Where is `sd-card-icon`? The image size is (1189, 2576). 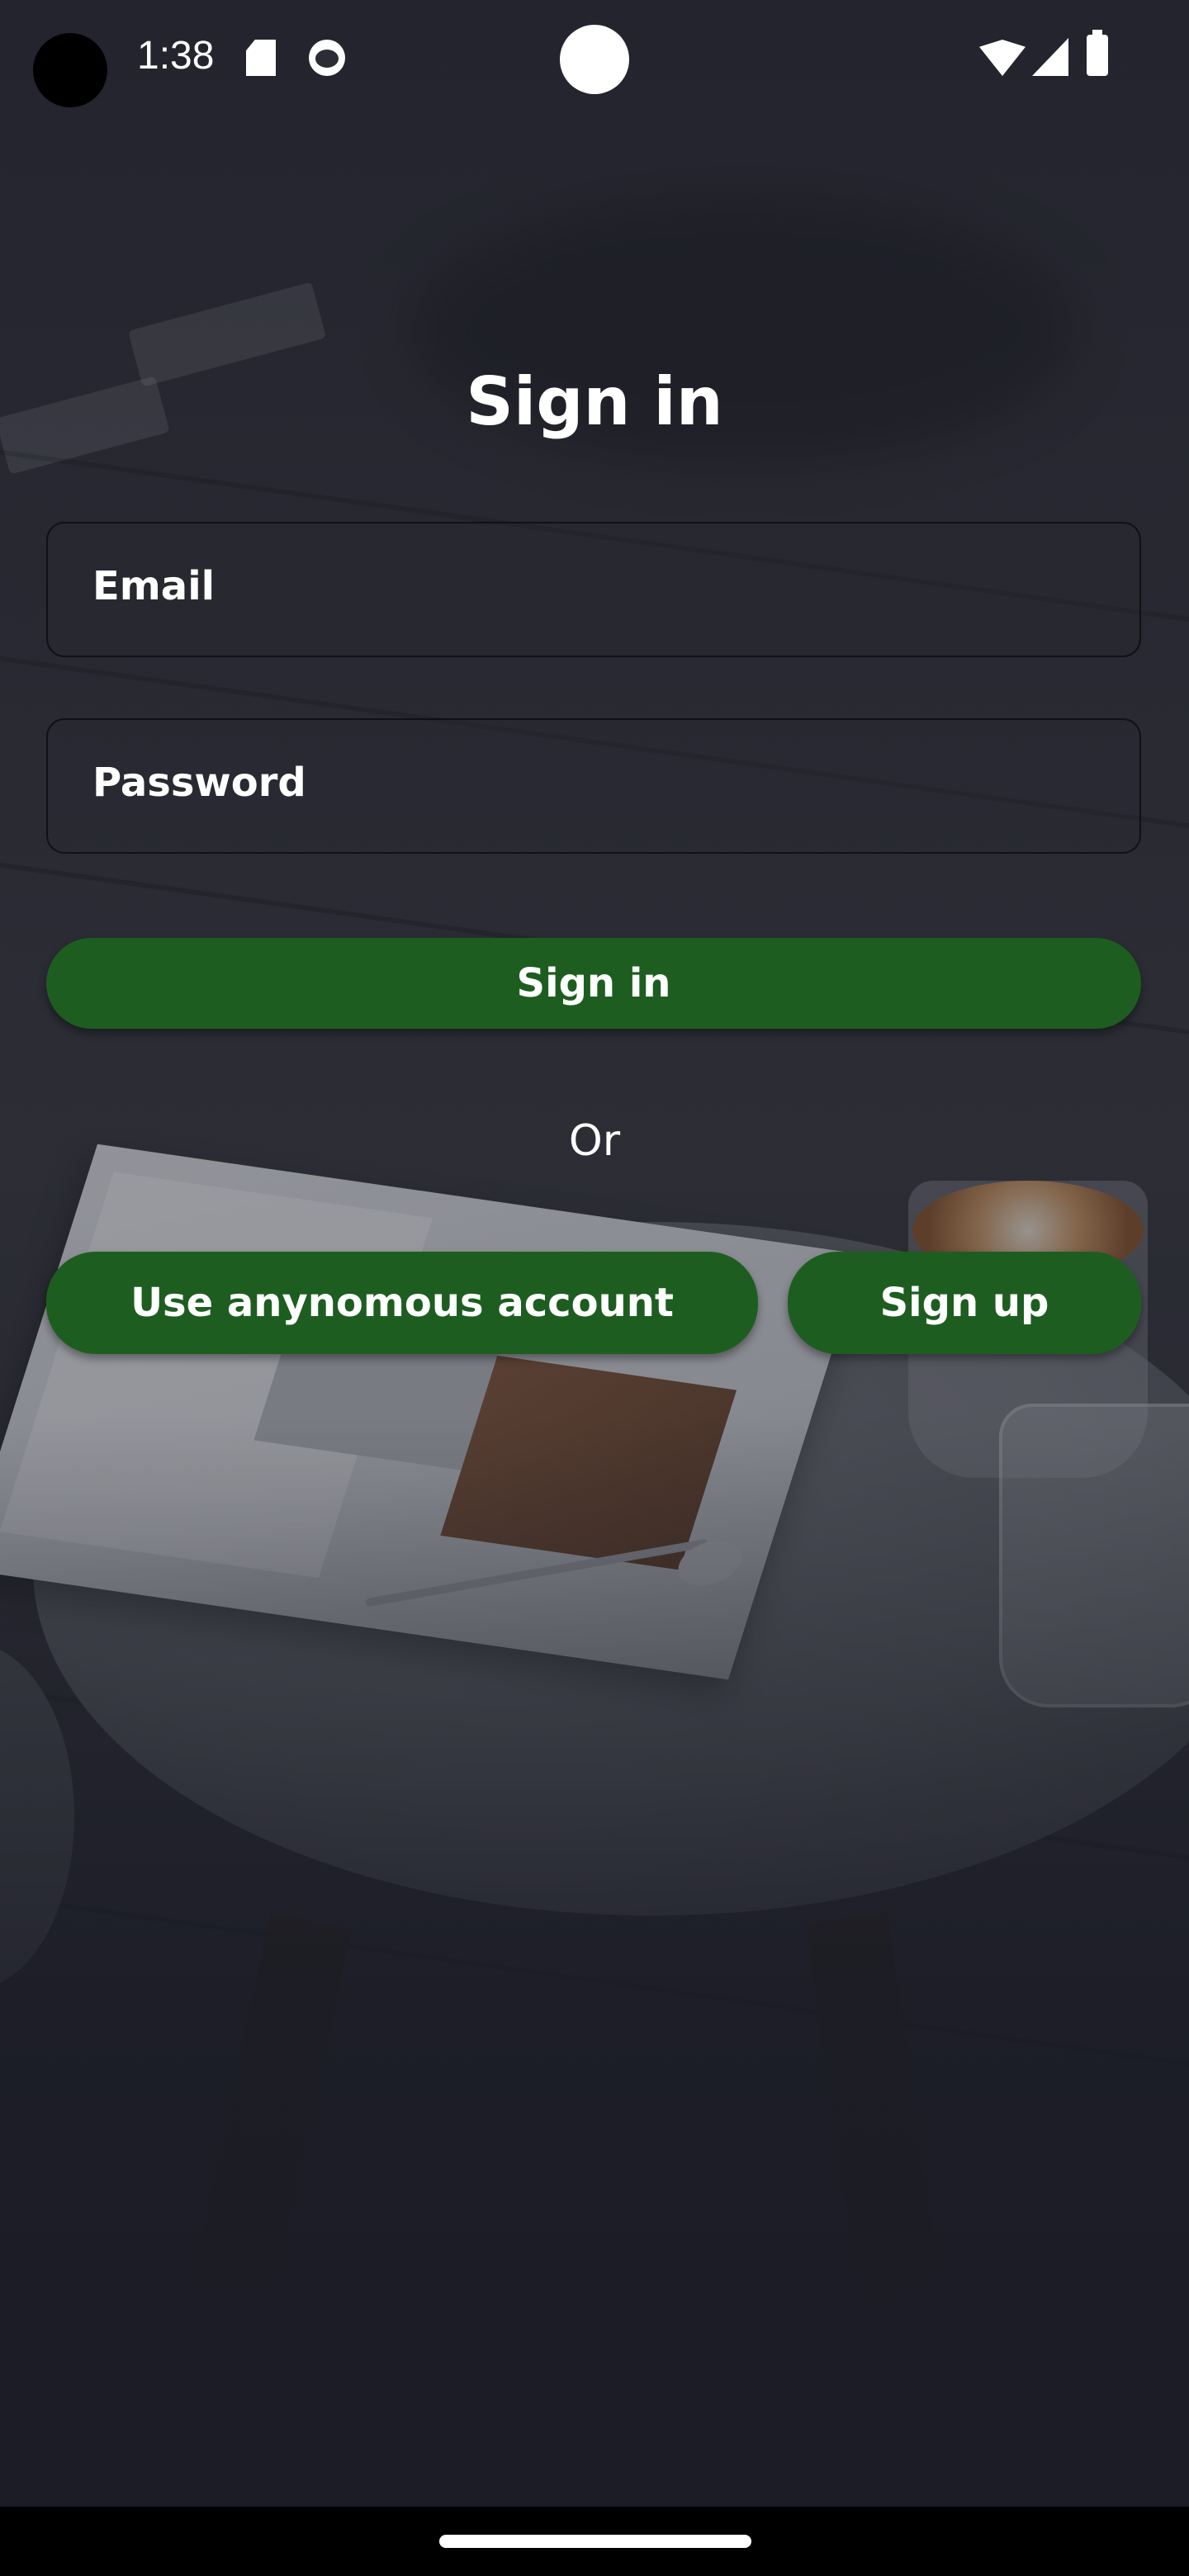
sd-card-icon is located at coordinates (261, 58).